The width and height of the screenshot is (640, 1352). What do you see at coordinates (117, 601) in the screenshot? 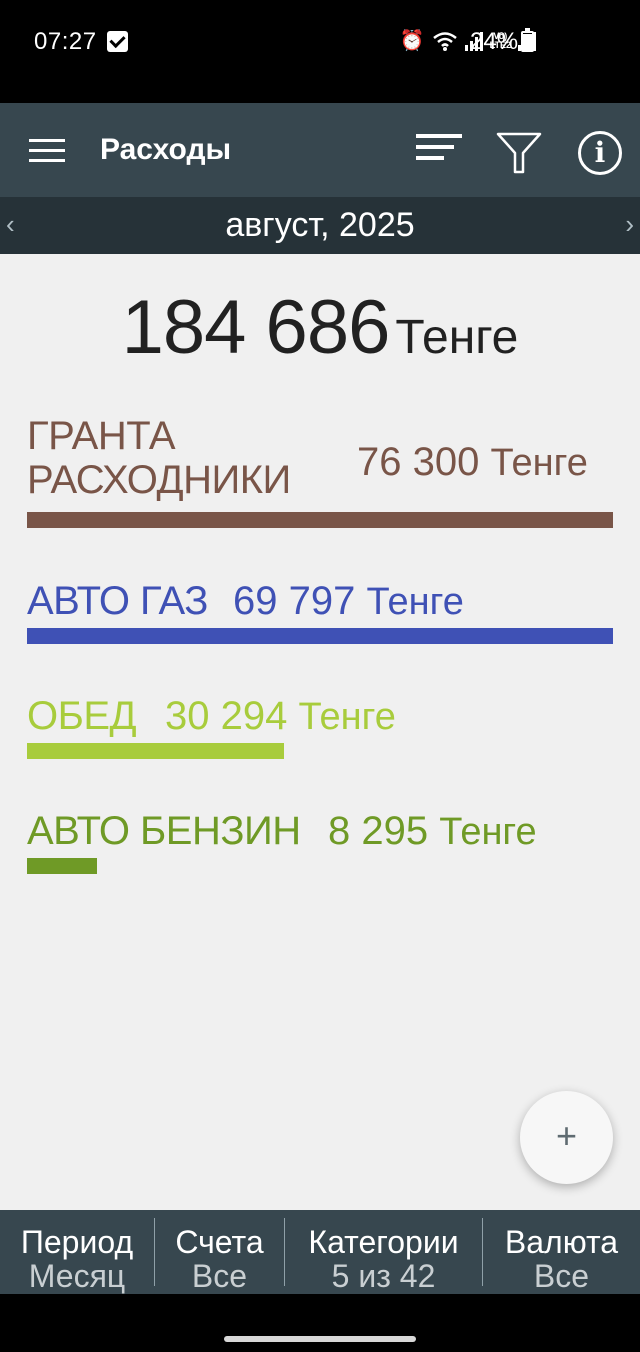
I see `category-name: АВТО ГАЗ` at bounding box center [117, 601].